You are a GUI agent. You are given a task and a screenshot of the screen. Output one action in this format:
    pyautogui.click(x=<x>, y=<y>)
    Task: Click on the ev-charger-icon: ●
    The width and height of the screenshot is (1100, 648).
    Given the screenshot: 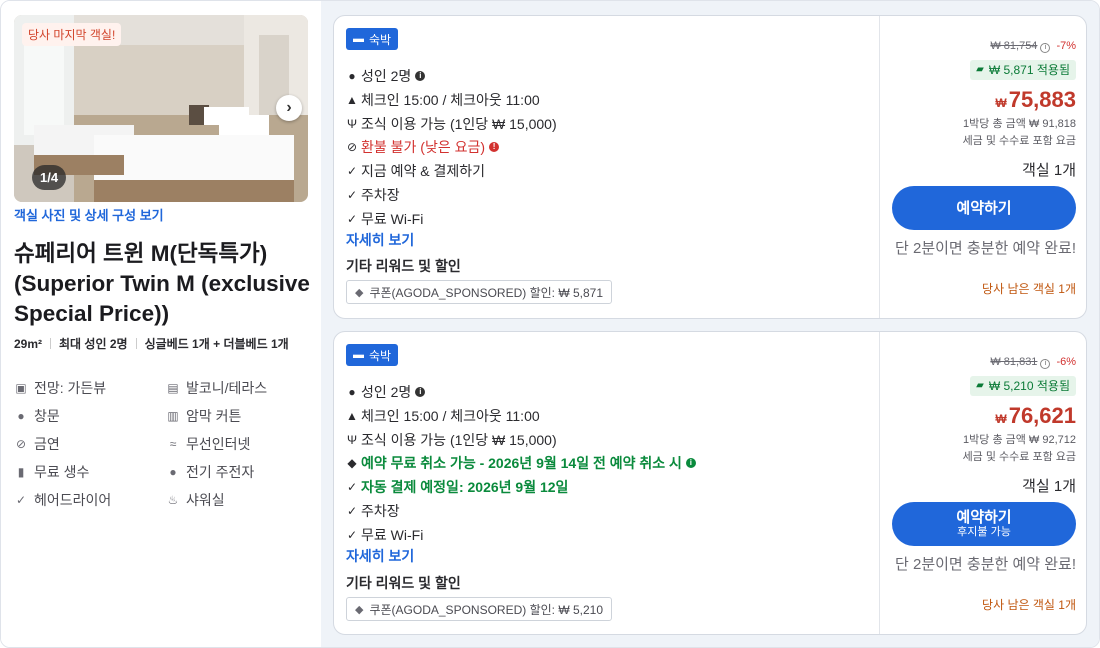 What is the action you would take?
    pyautogui.click(x=173, y=472)
    